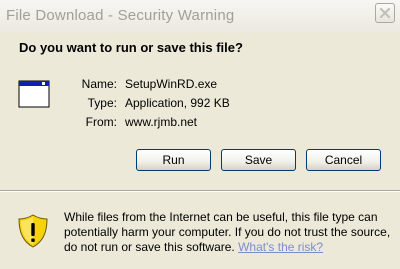  What do you see at coordinates (200, 191) in the screenshot?
I see `section-divider` at bounding box center [200, 191].